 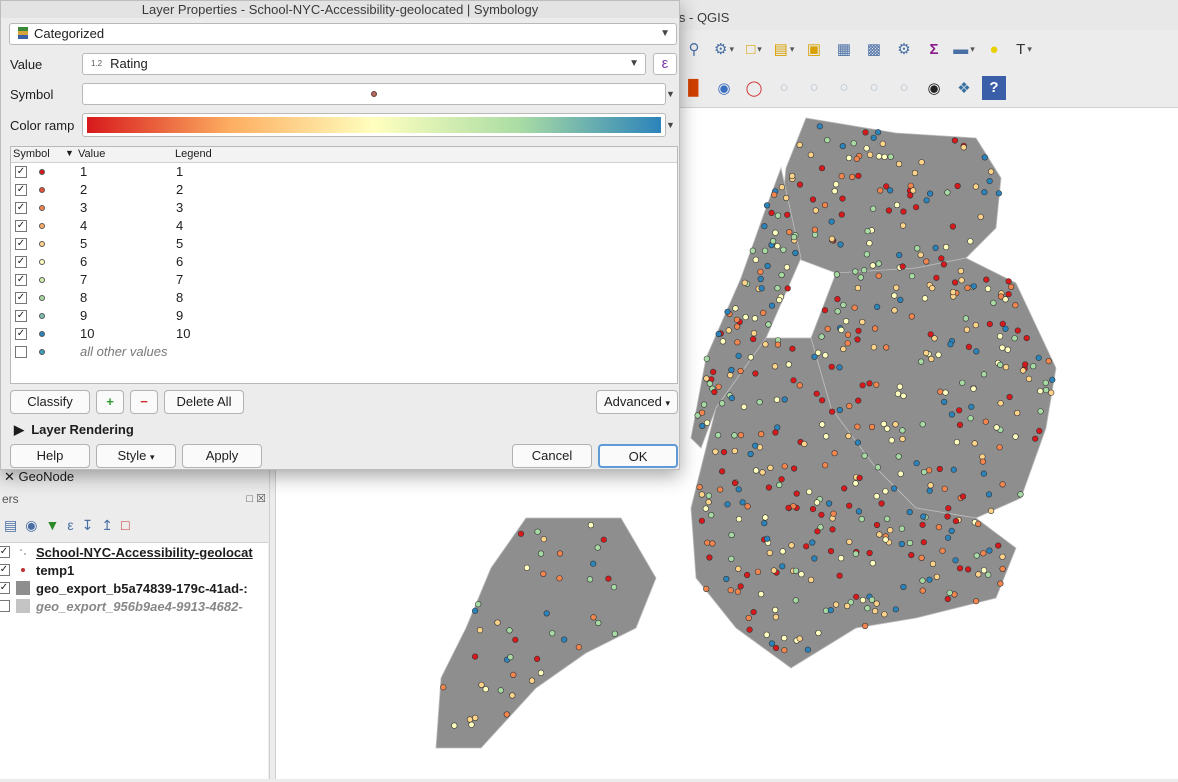 What do you see at coordinates (374, 125) in the screenshot?
I see `color-ramp-button` at bounding box center [374, 125].